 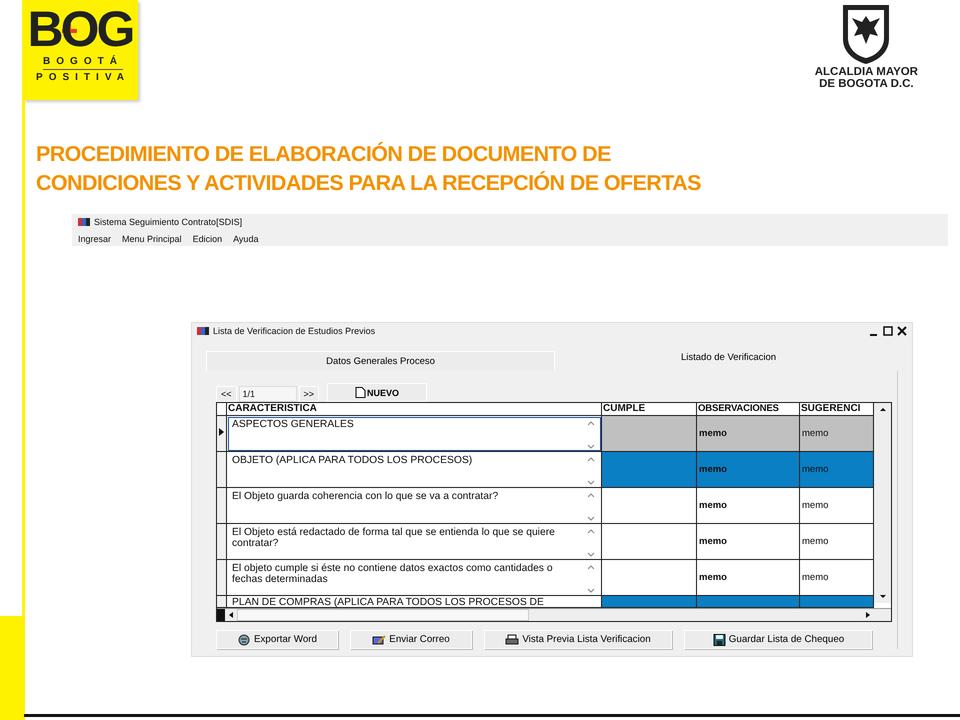 I want to click on action-button: Enviar Correo, so click(x=411, y=639).